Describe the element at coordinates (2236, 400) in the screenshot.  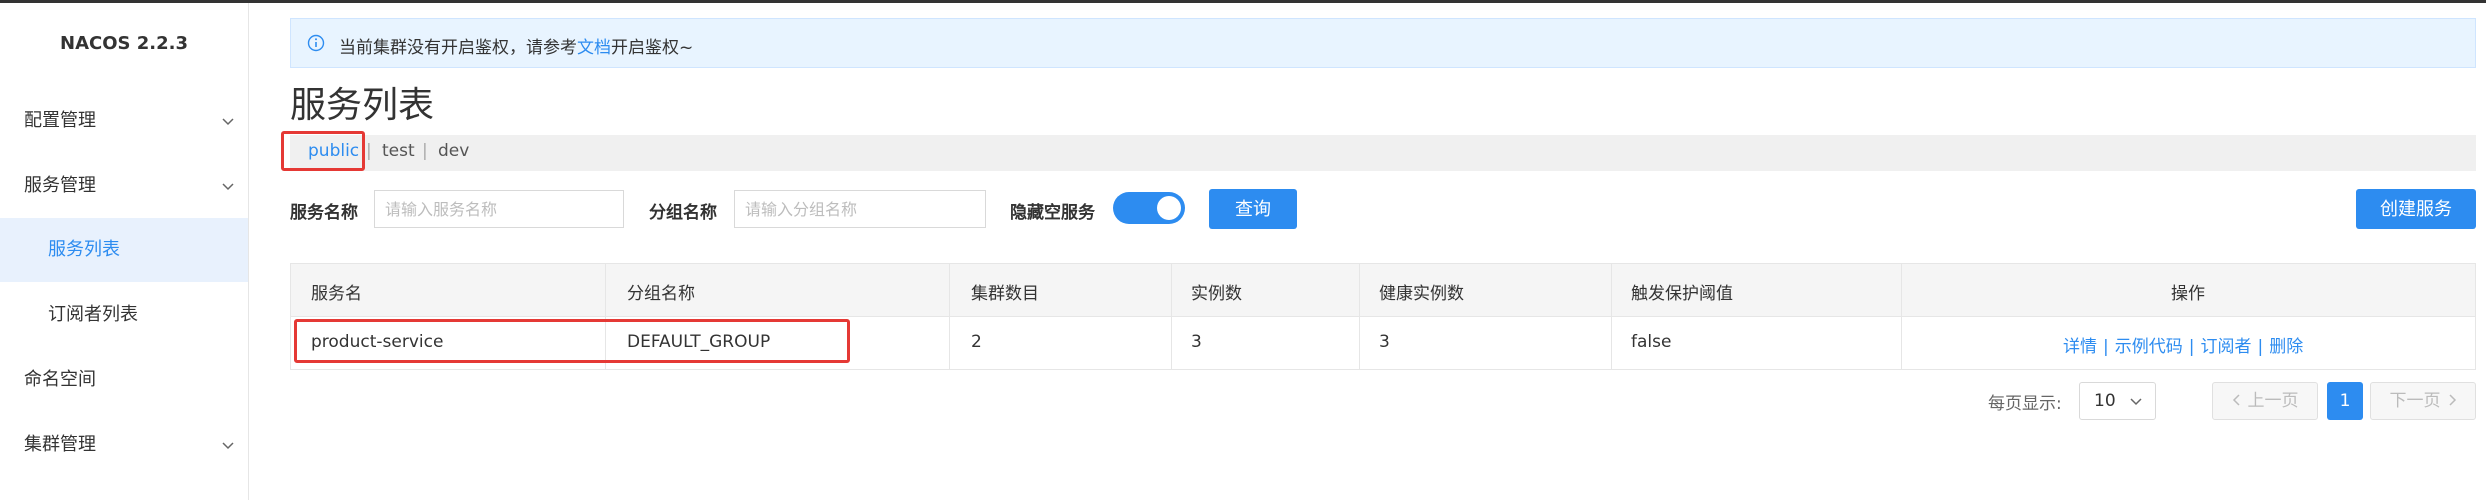
I see `chevron-left-icon` at that location.